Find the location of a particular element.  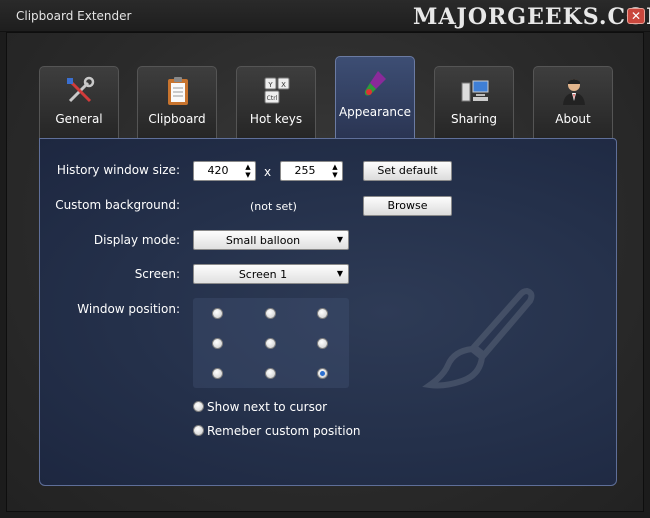

svg-text: Ctrl is located at coordinates (272, 98).